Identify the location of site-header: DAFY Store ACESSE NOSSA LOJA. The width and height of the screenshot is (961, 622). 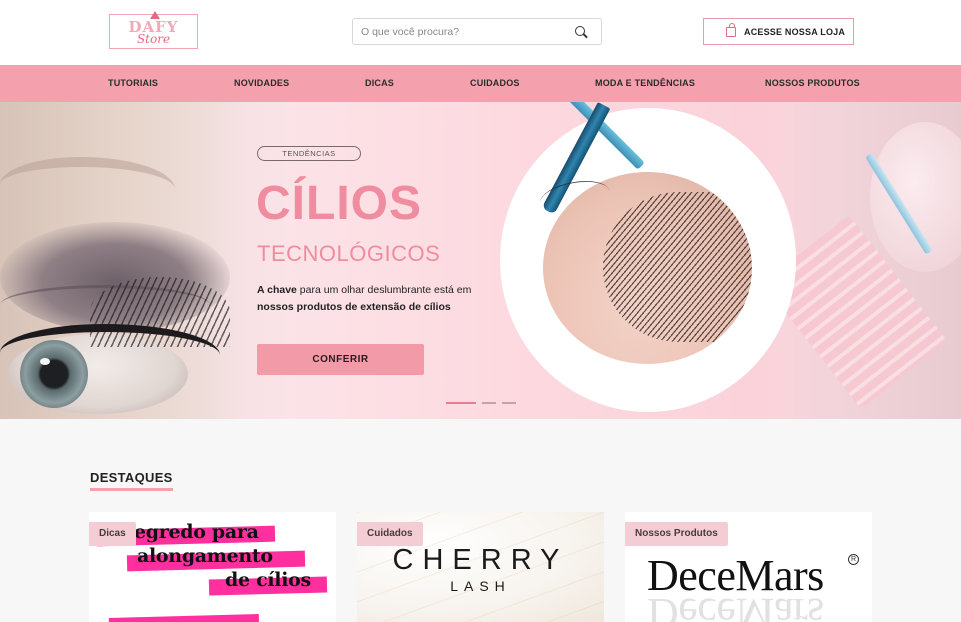
(480, 32).